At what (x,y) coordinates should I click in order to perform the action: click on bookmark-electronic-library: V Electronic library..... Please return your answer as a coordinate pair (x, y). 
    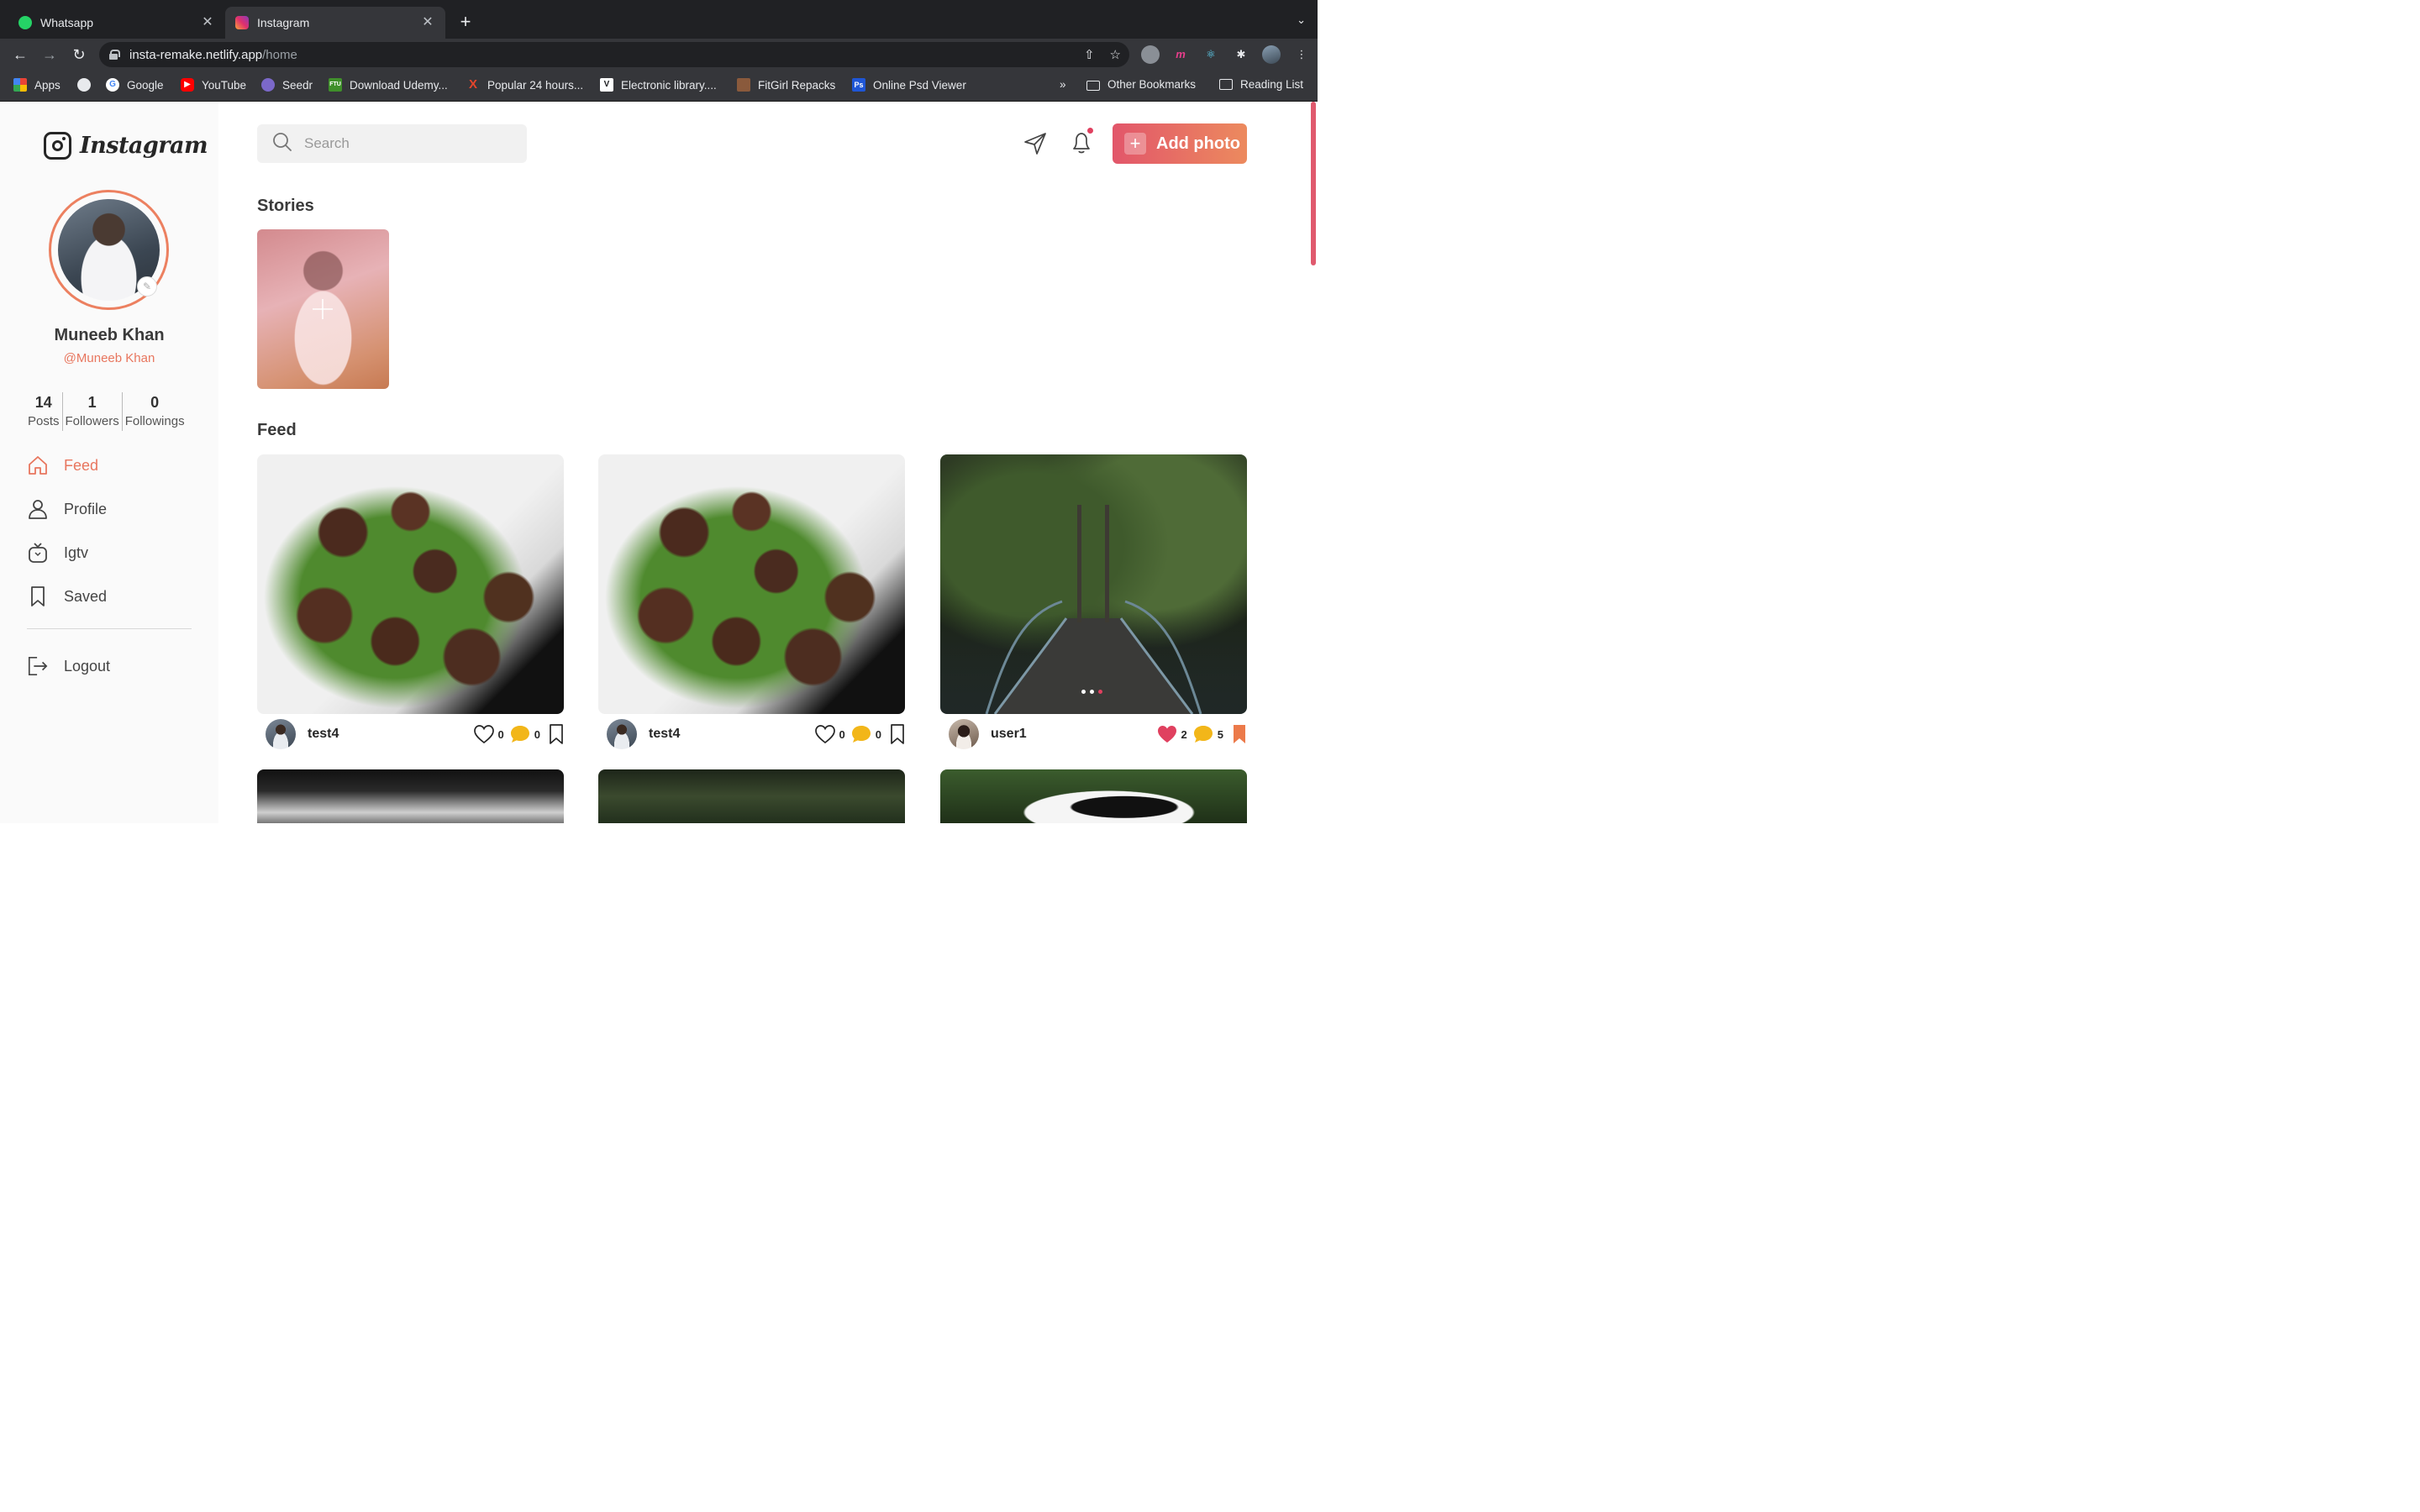
    Looking at the image, I should click on (658, 85).